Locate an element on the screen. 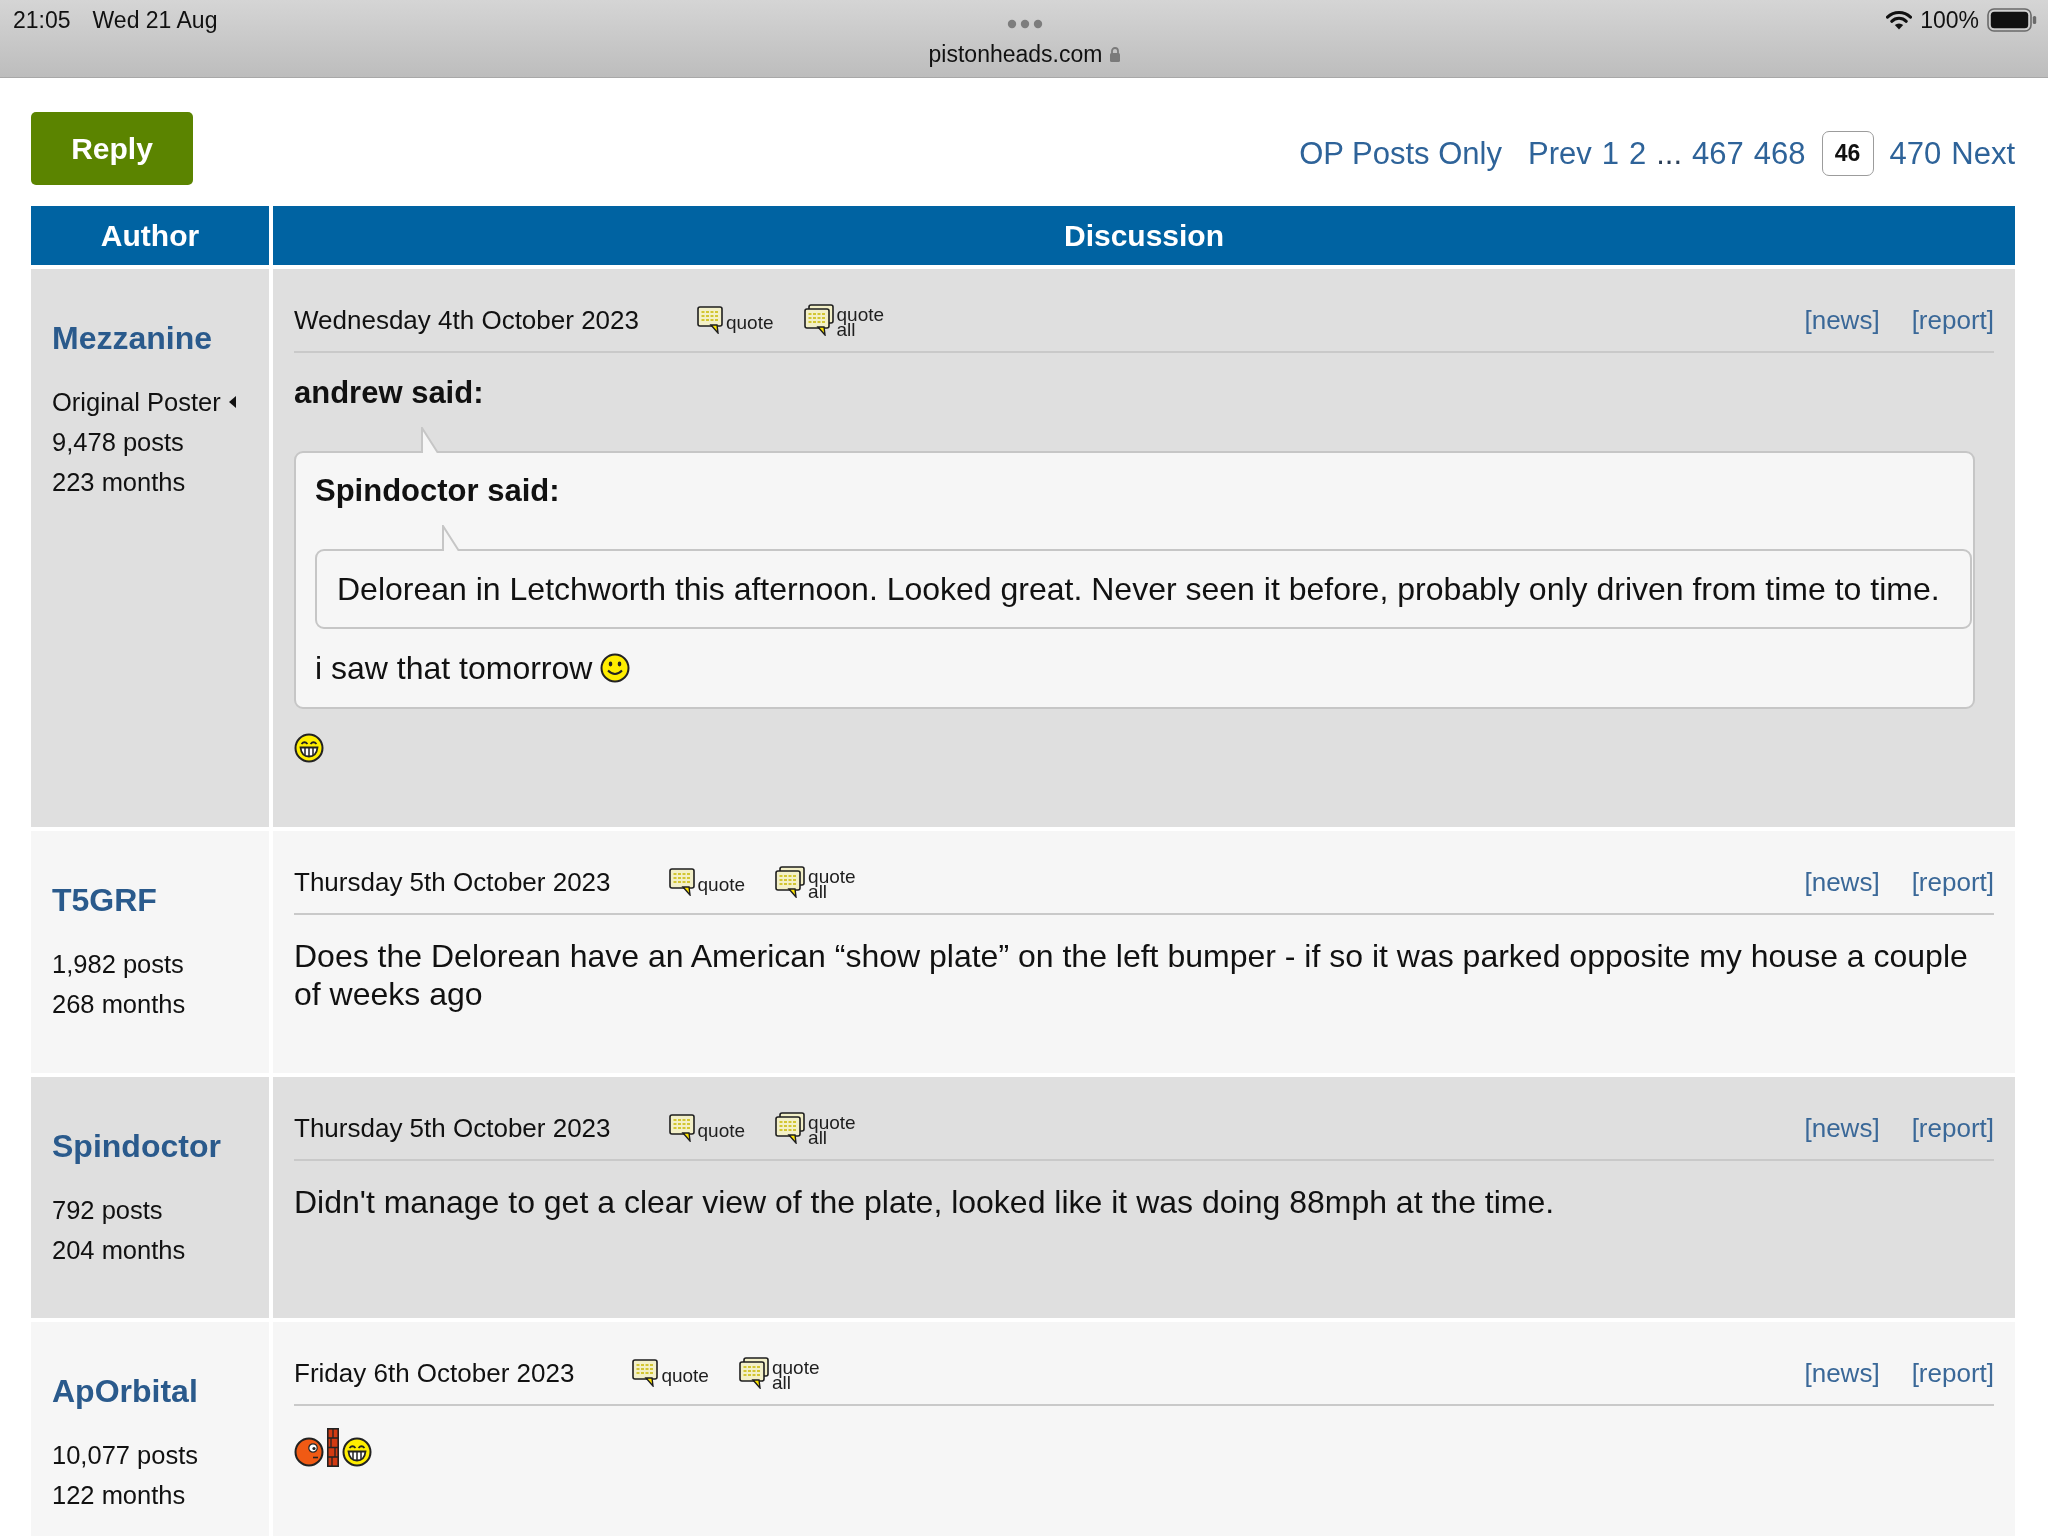  pointer-left-icon is located at coordinates (232, 402).